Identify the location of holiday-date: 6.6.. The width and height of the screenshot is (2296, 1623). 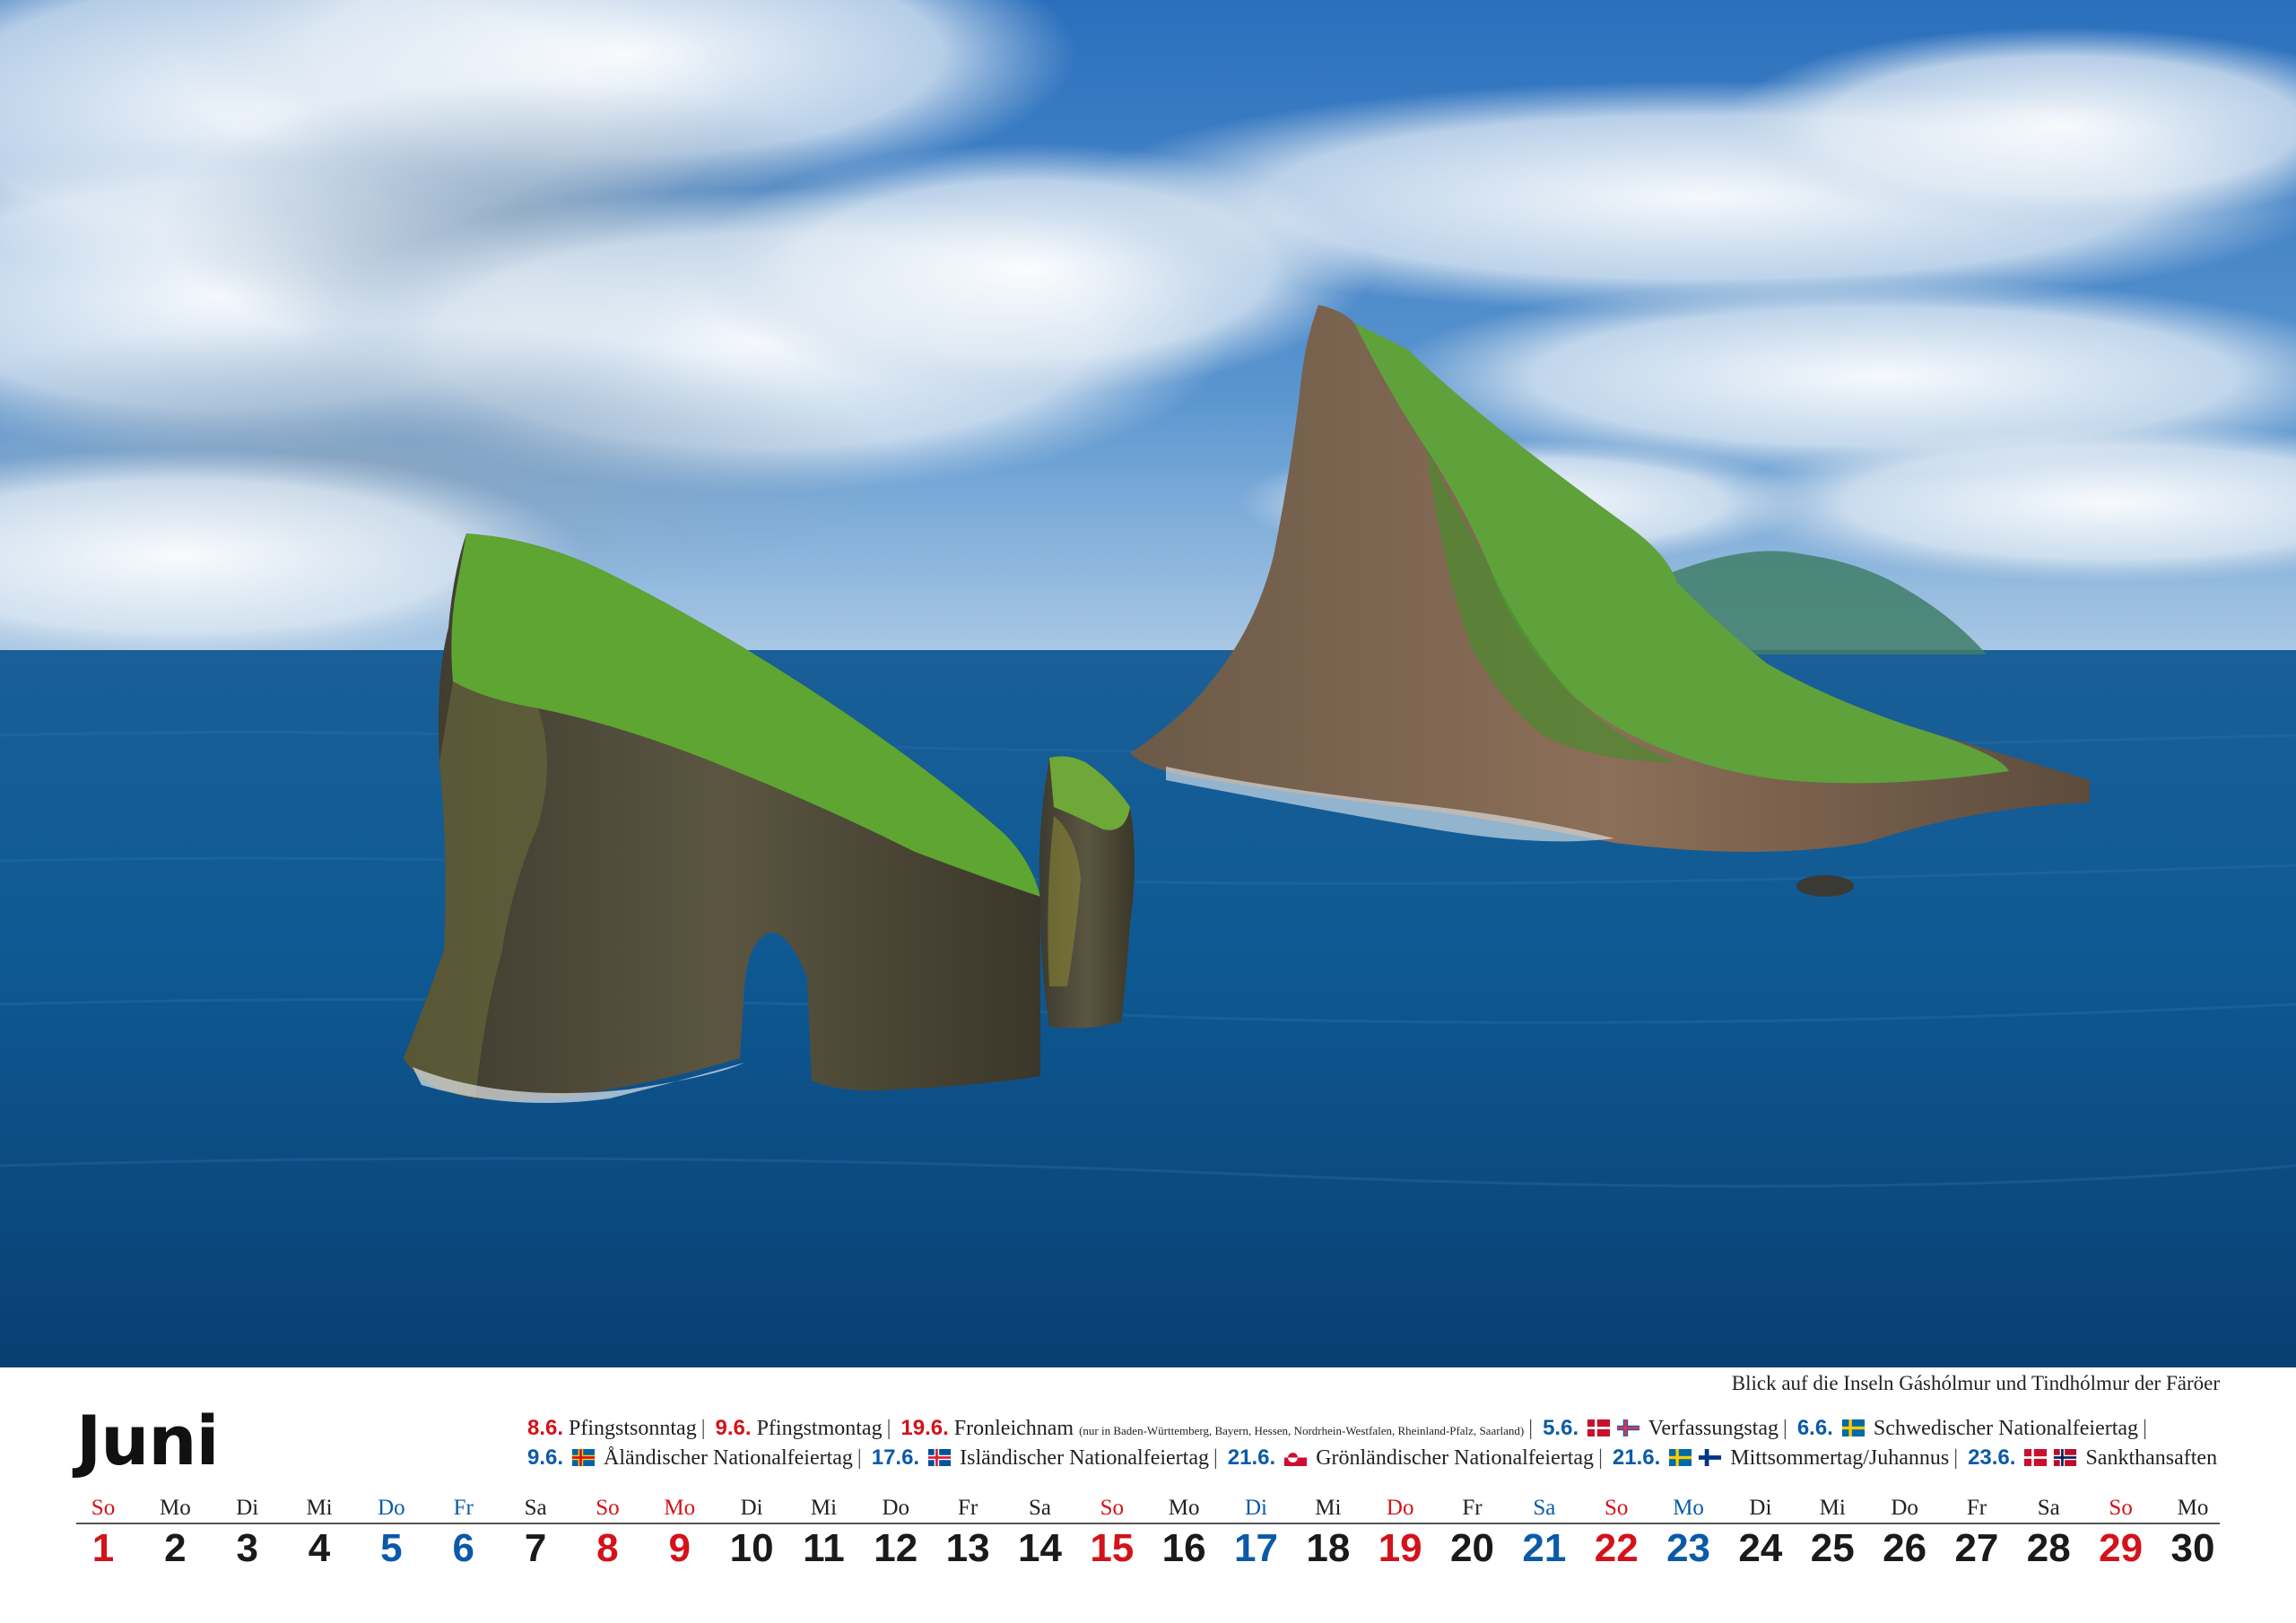
(1814, 1428).